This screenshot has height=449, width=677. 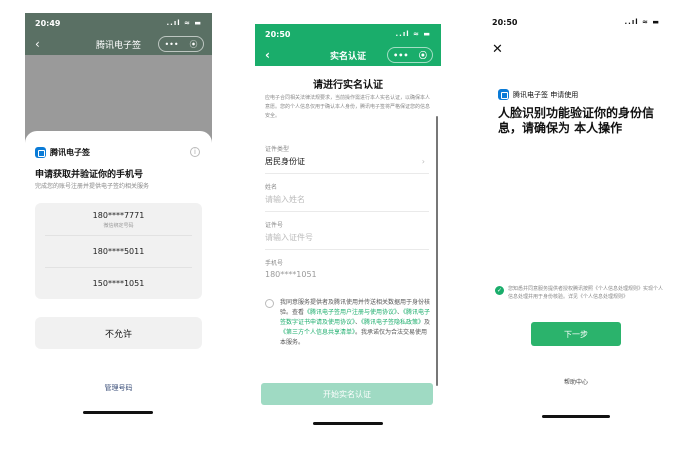 I want to click on field-value: 居民身份证, so click(x=285, y=161).